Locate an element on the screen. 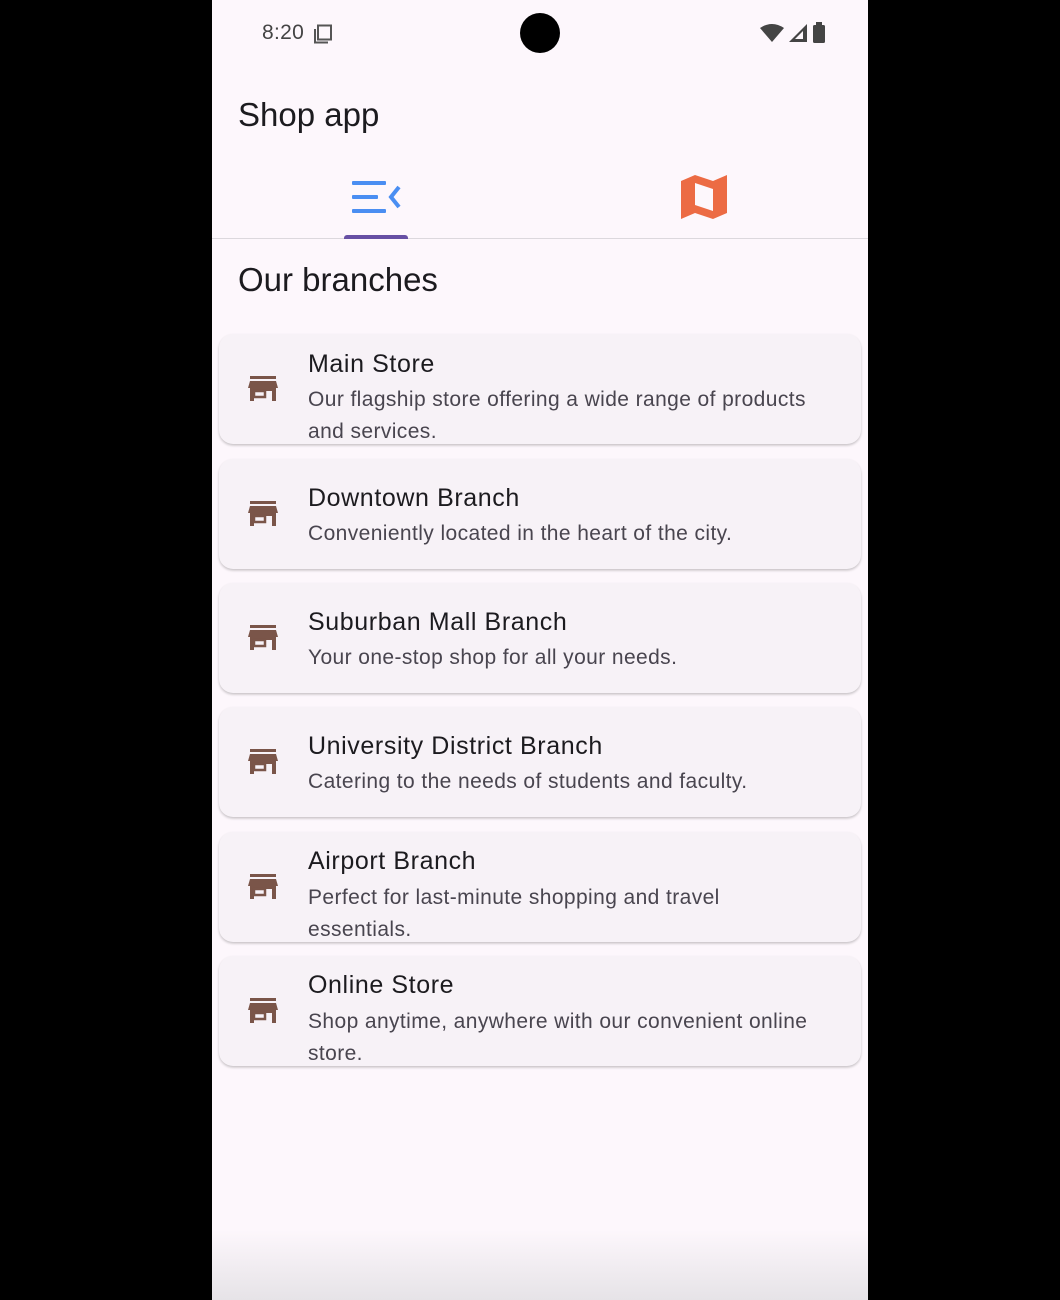 The height and width of the screenshot is (1300, 1060). camera-cutout is located at coordinates (540, 33).